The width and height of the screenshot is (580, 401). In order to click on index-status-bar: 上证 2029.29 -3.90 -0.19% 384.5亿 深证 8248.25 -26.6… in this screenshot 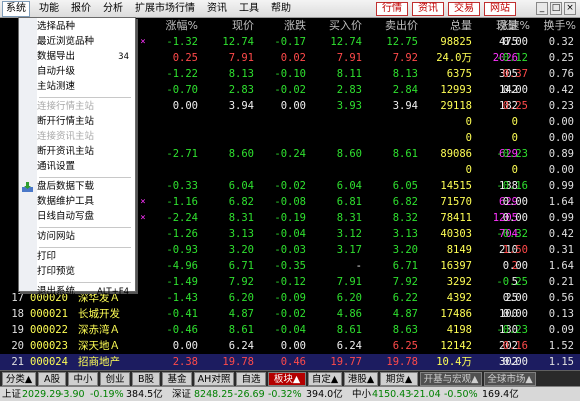, I will do `click(290, 393)`.